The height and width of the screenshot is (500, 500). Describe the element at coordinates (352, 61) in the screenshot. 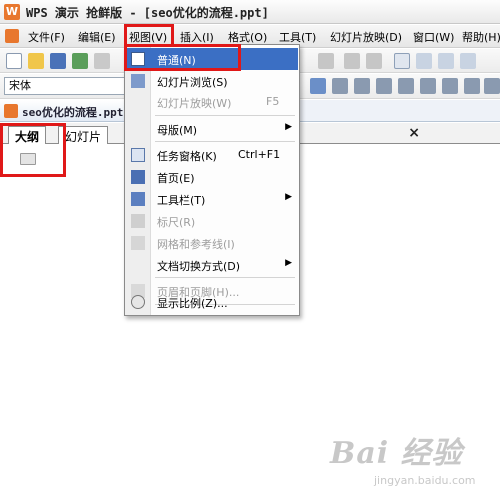

I see `undo-icon` at that location.